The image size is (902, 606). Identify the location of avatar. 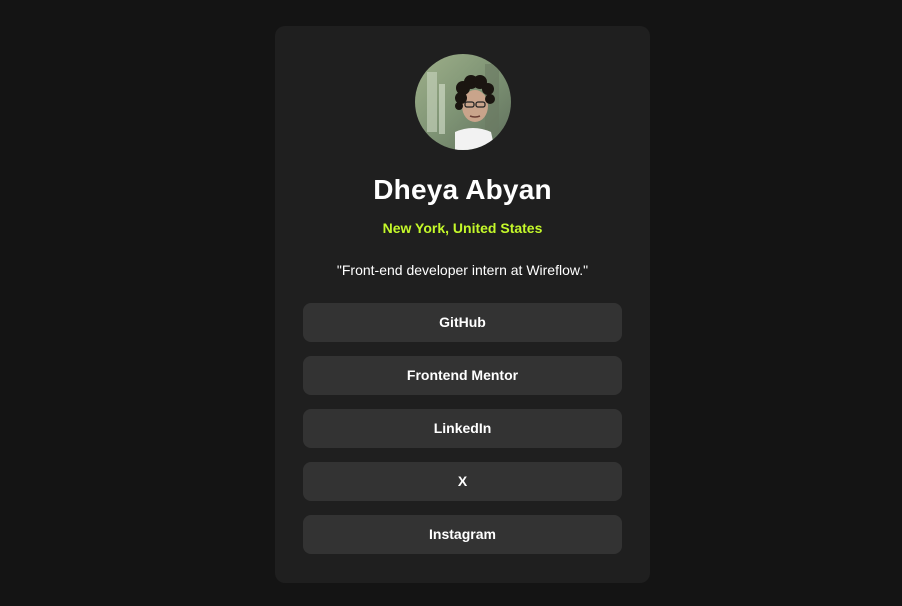
(463, 102).